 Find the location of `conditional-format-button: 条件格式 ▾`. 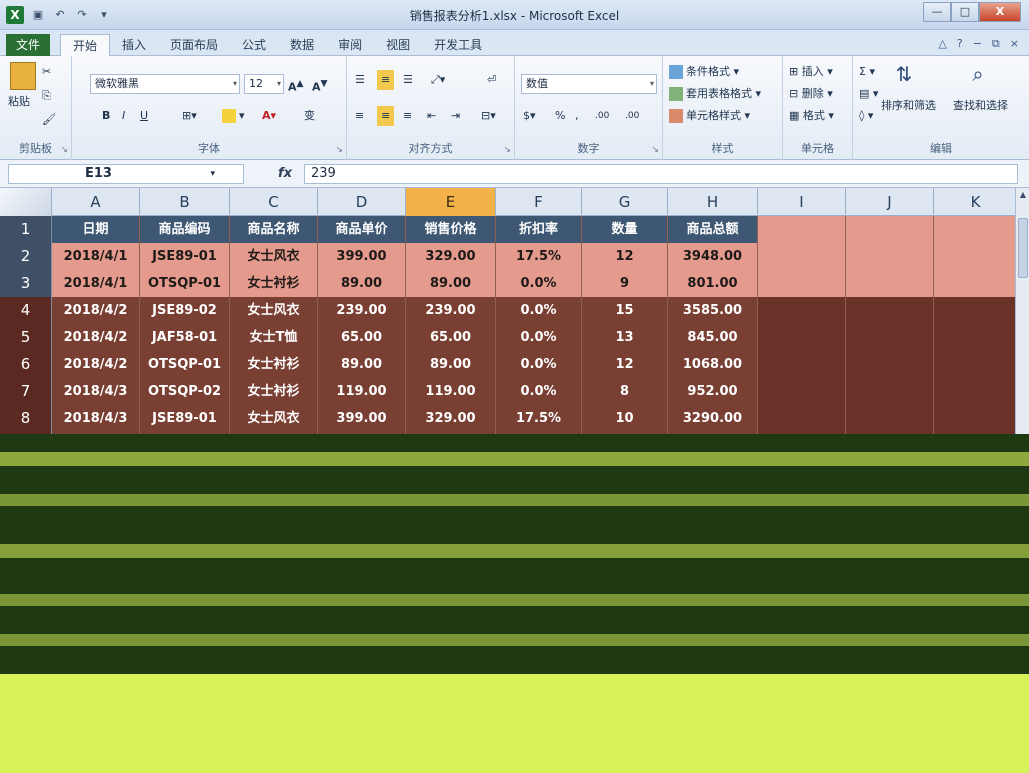

conditional-format-button: 条件格式 ▾ is located at coordinates (704, 72).